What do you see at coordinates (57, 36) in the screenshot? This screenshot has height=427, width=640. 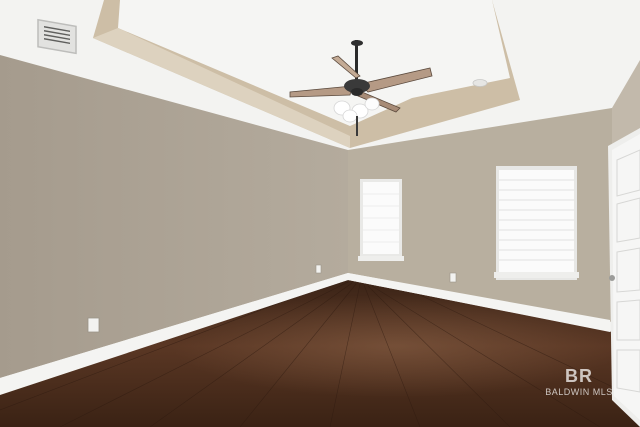 I see `hvac-vent-icon` at bounding box center [57, 36].